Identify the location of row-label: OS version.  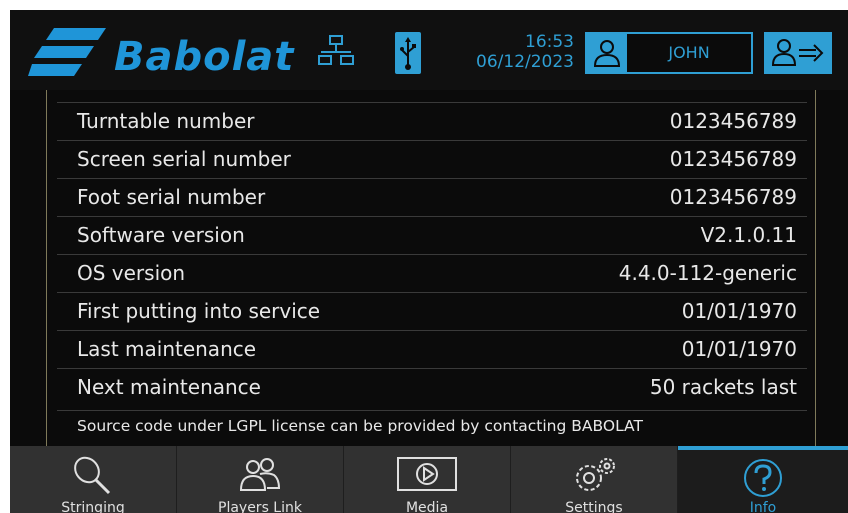
(131, 273).